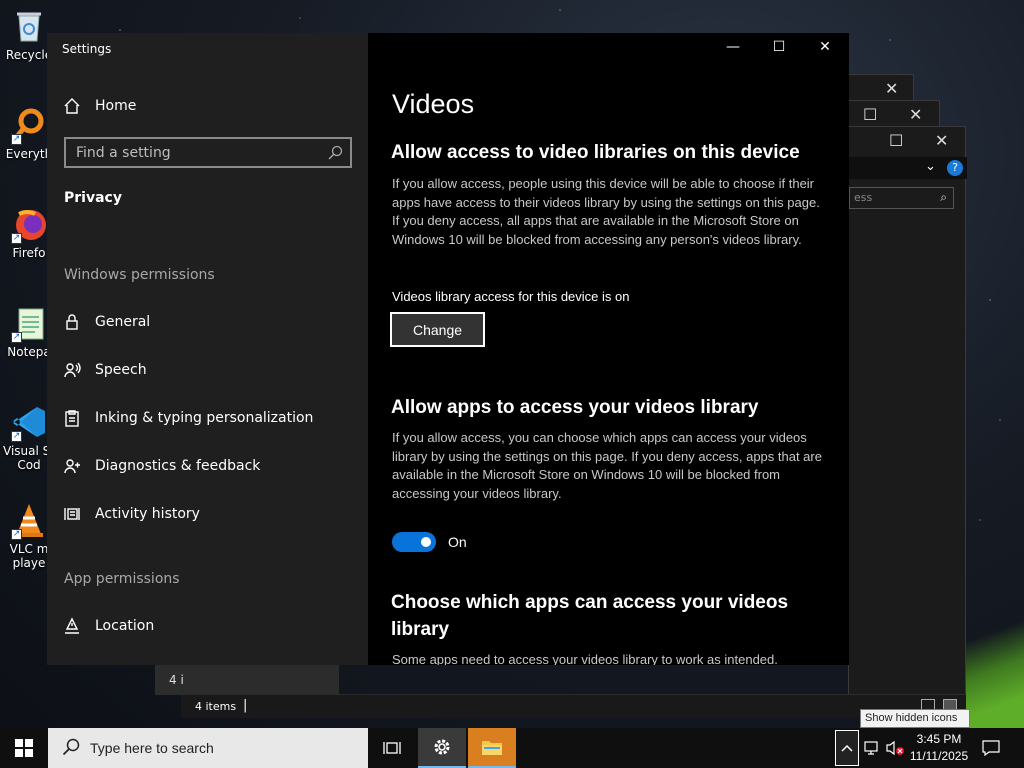 The image size is (1024, 768). I want to click on task-view-icon, so click(392, 748).